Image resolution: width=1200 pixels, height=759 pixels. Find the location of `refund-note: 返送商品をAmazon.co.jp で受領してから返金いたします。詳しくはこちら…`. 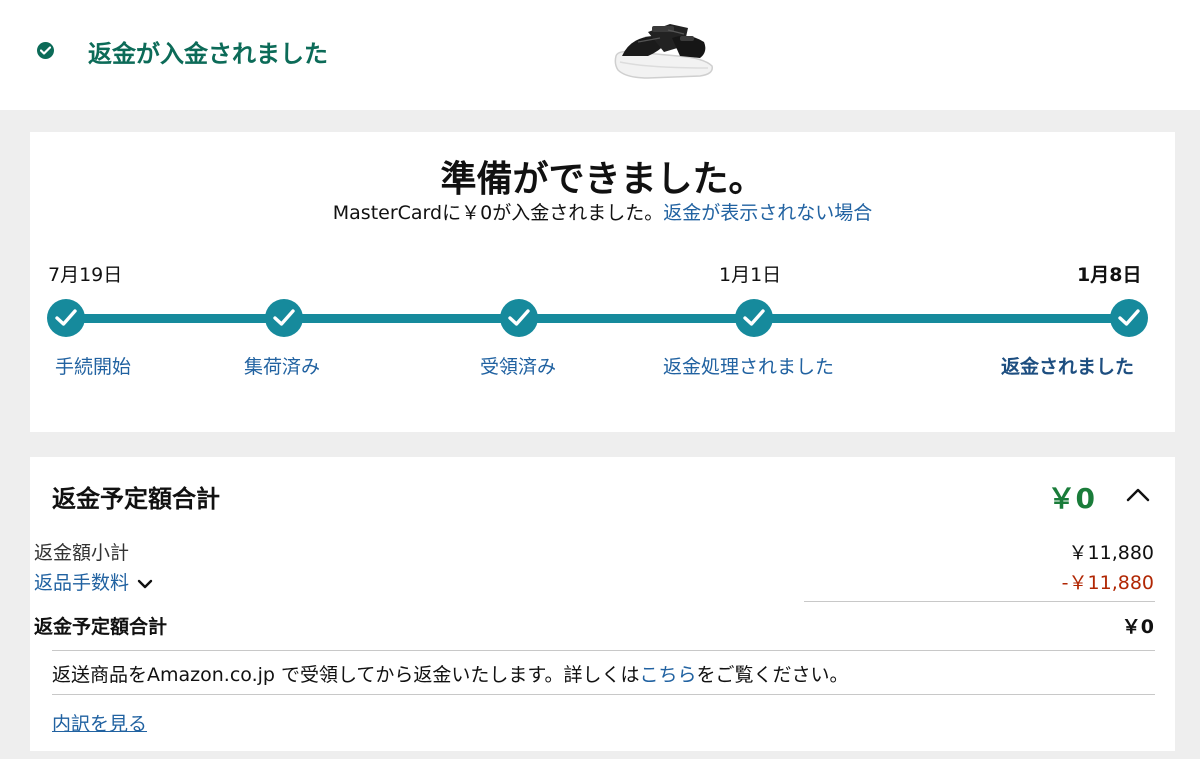

refund-note: 返送商品をAmazon.co.jp で受領してから返金いたします。詳しくはこちら… is located at coordinates (450, 673).